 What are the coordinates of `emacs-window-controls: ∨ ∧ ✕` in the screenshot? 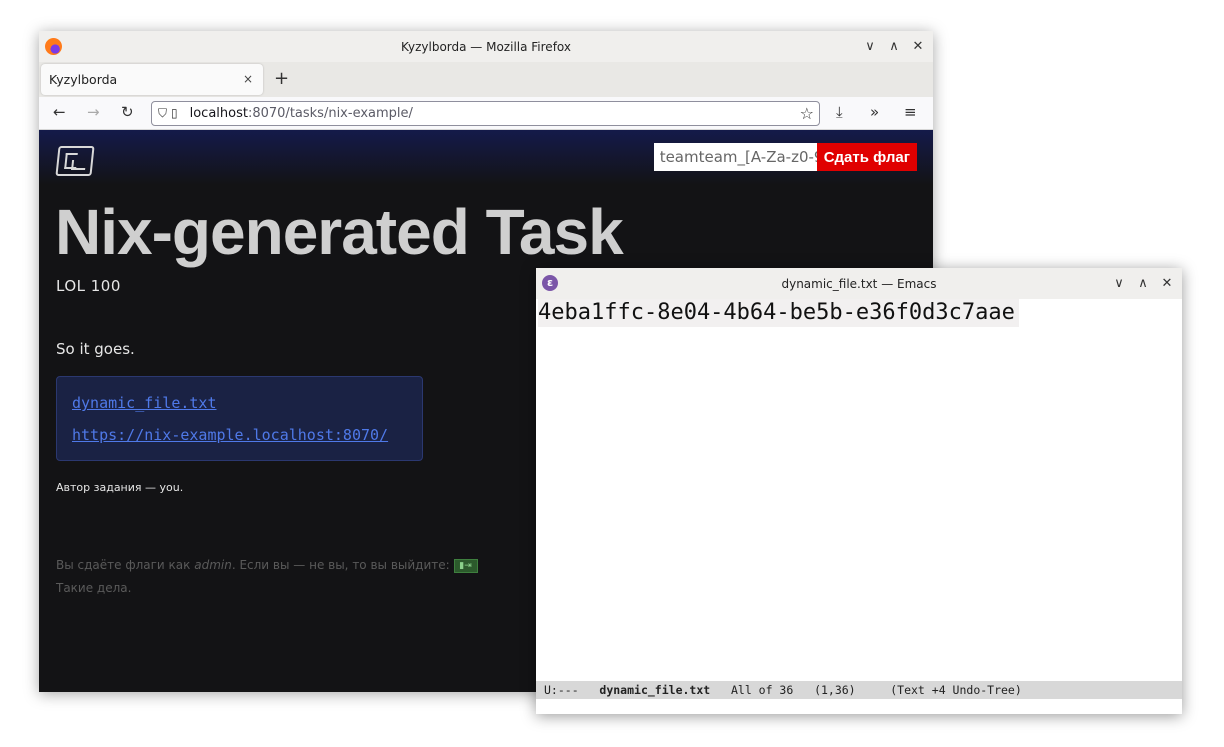 It's located at (1143, 283).